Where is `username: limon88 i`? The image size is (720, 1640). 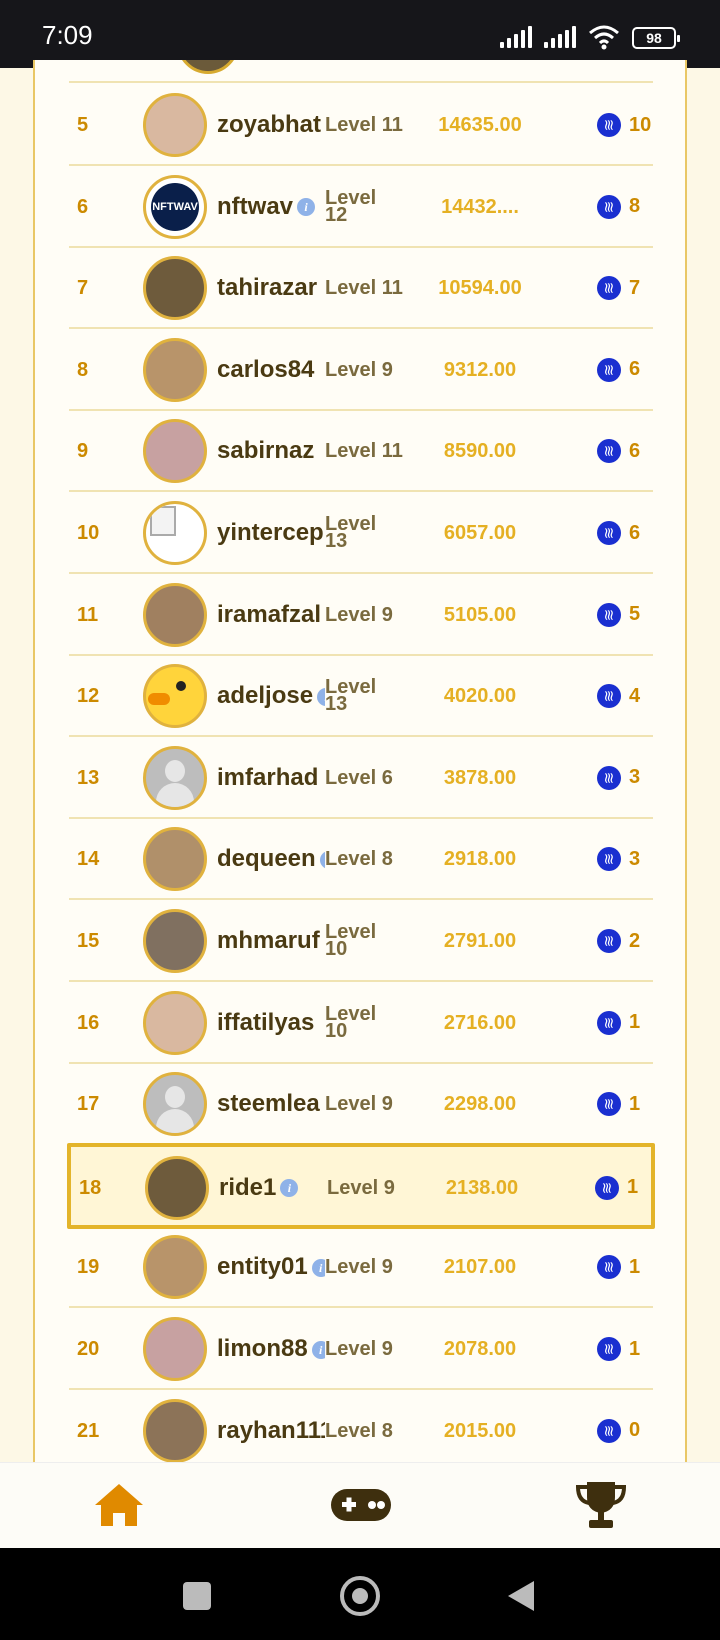 username: limon88 i is located at coordinates (271, 1349).